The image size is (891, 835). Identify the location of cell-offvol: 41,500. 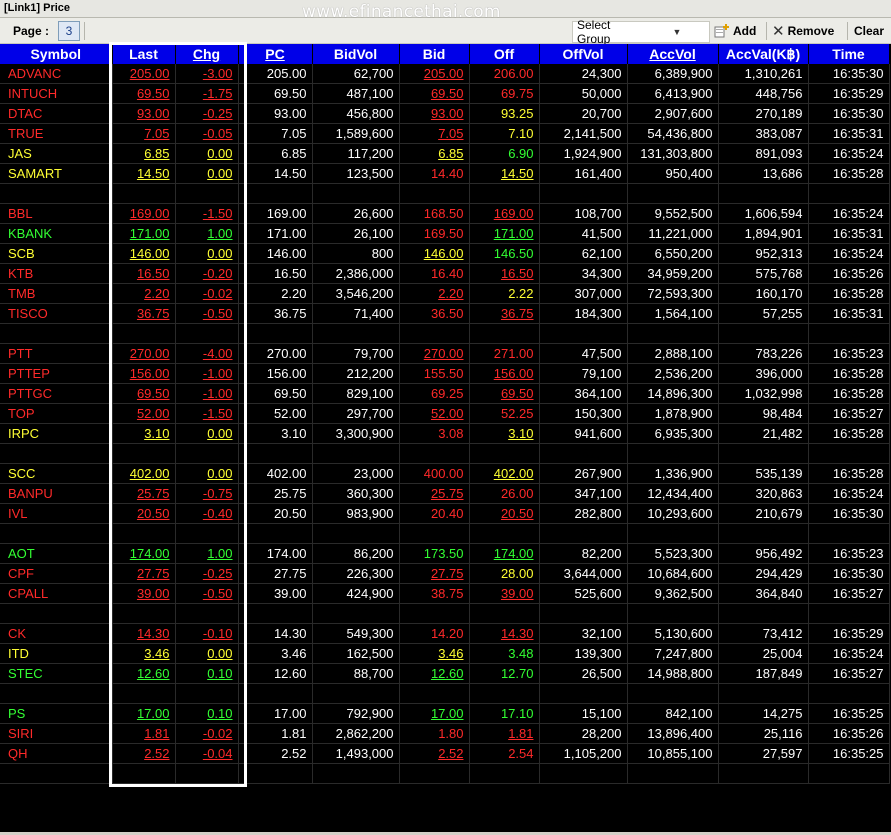
(583, 233).